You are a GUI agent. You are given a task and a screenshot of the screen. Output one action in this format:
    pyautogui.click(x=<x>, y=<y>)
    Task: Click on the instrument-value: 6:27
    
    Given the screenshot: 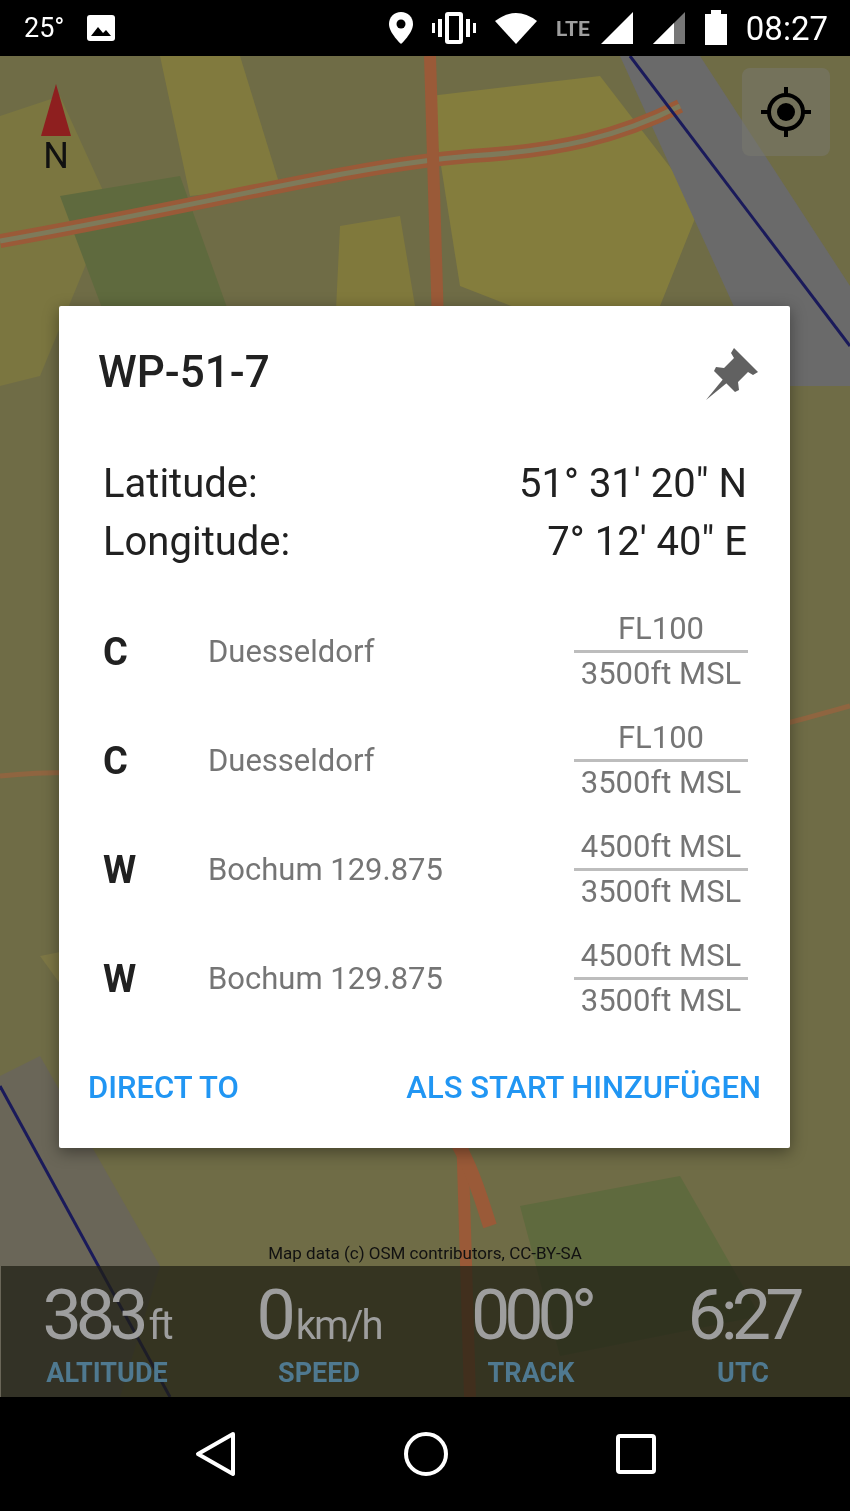 What is the action you would take?
    pyautogui.click(x=743, y=1315)
    